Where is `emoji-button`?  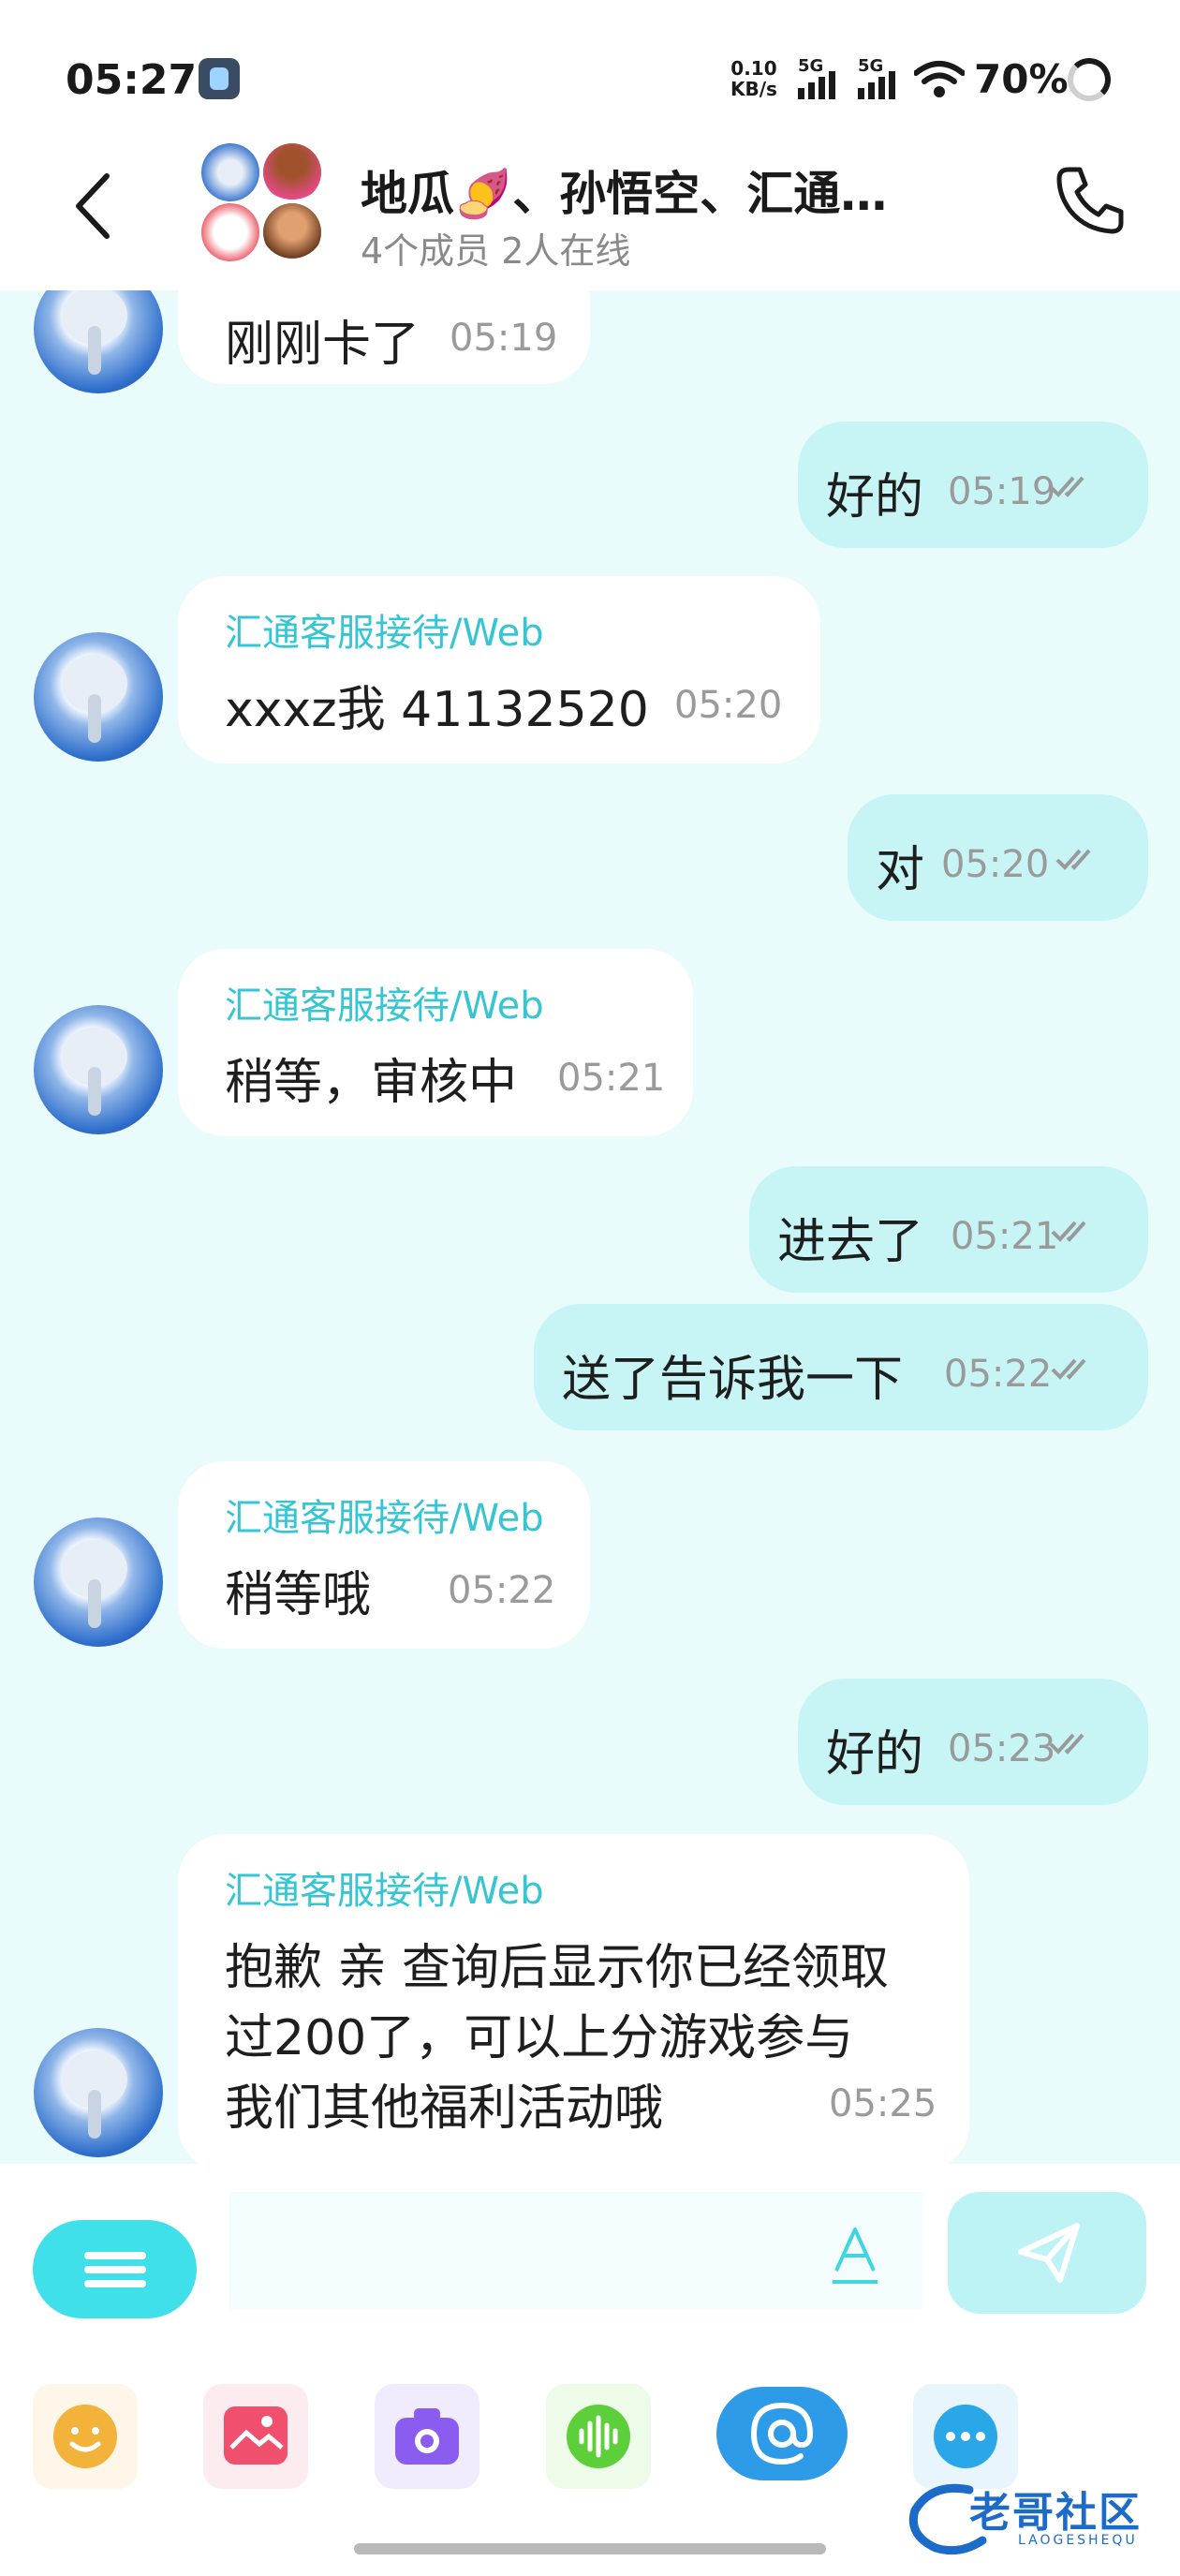
emoji-button is located at coordinates (85, 2436).